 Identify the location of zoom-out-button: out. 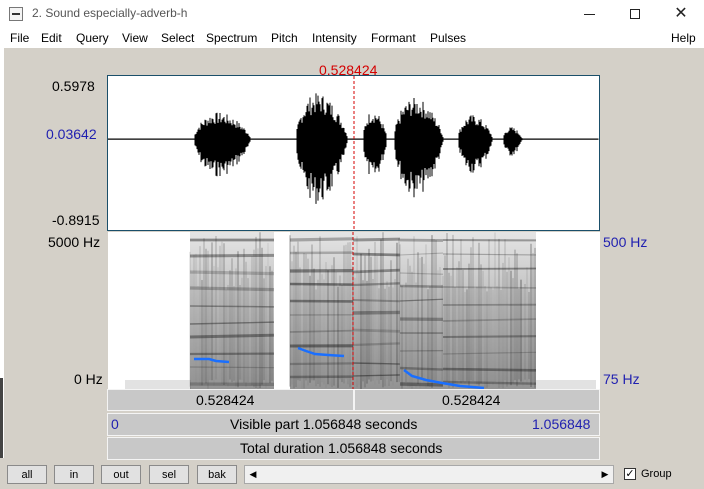
(121, 474).